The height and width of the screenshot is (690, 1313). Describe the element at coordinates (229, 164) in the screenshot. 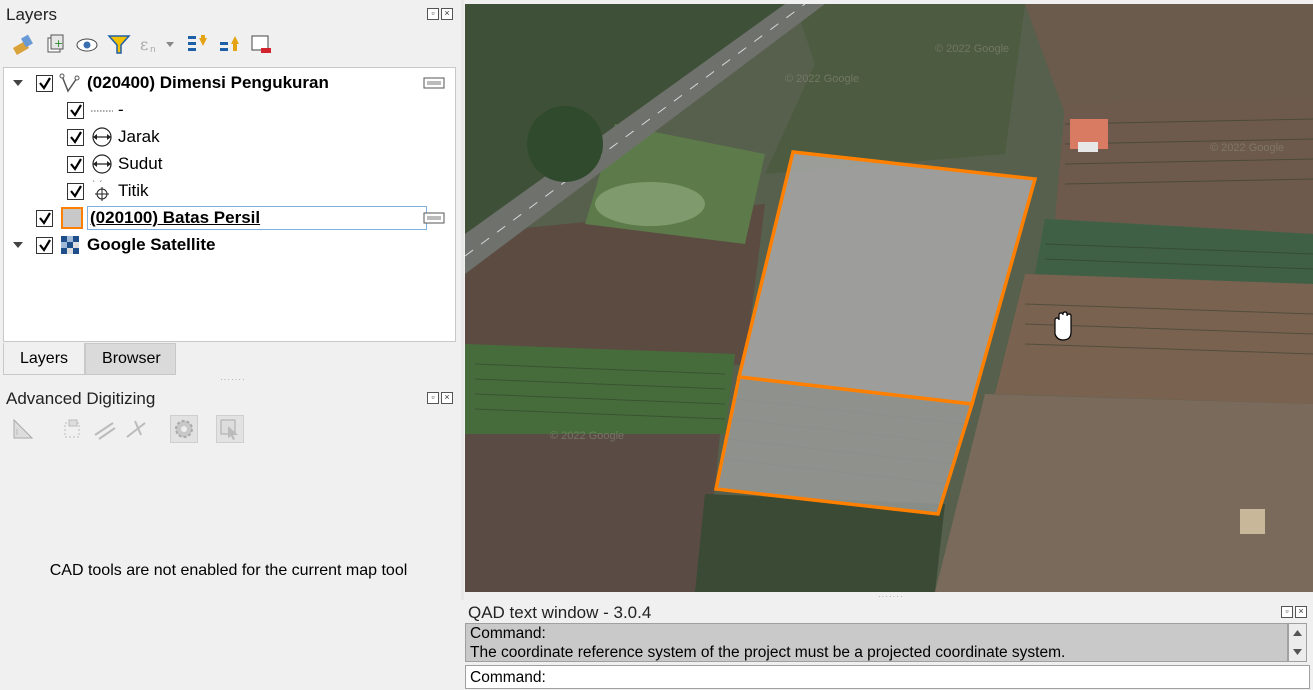

I see `layer-row-child: Sudut` at that location.